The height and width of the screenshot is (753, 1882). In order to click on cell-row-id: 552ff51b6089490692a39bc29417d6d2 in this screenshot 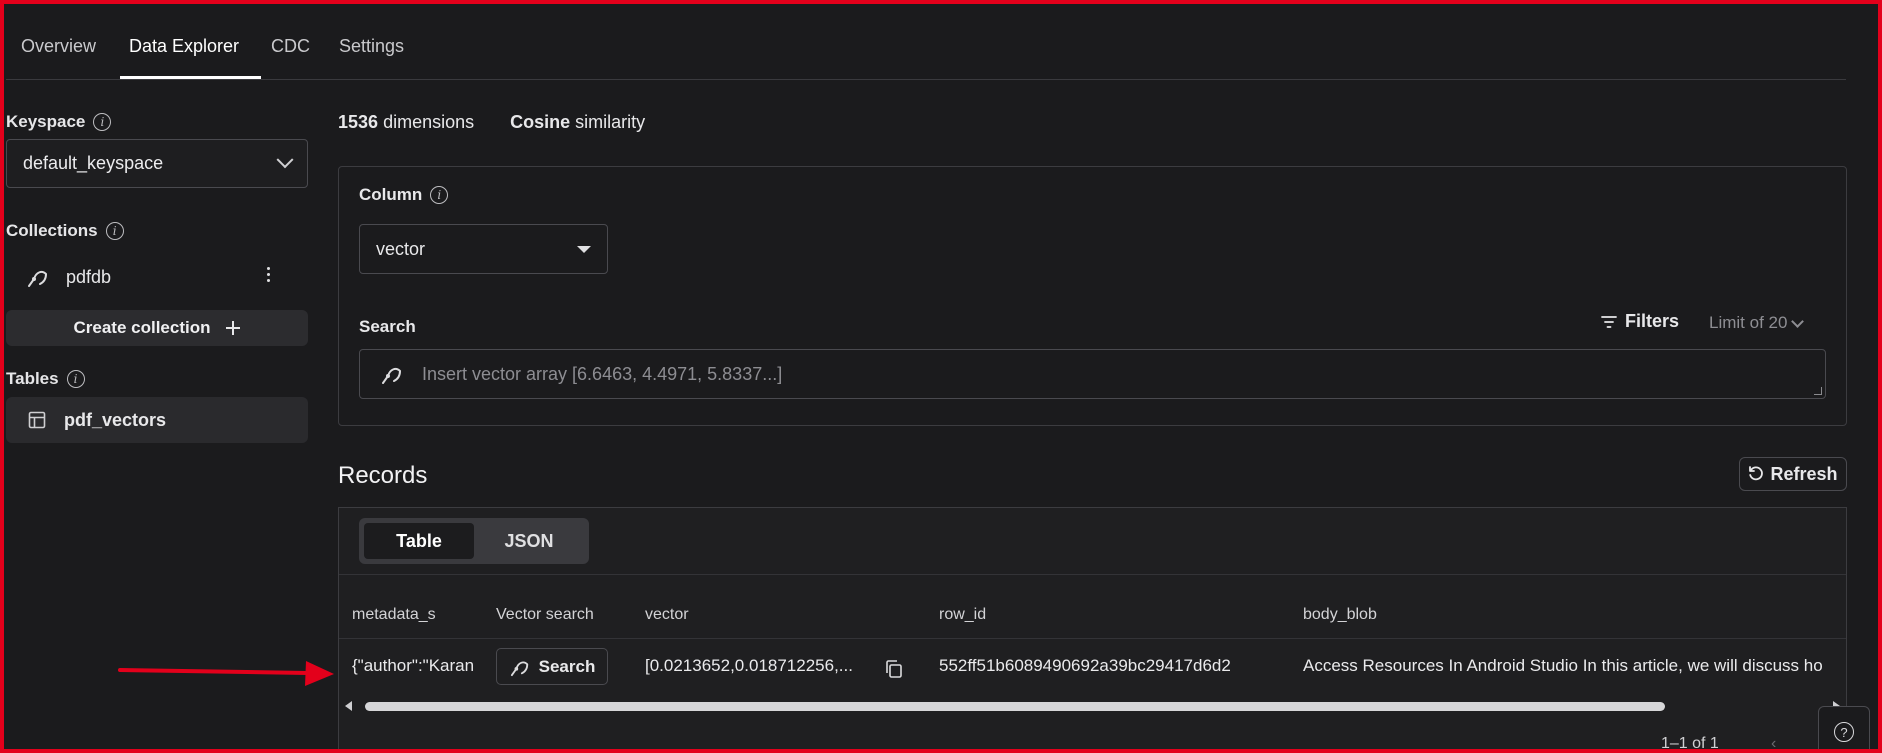, I will do `click(1109, 666)`.